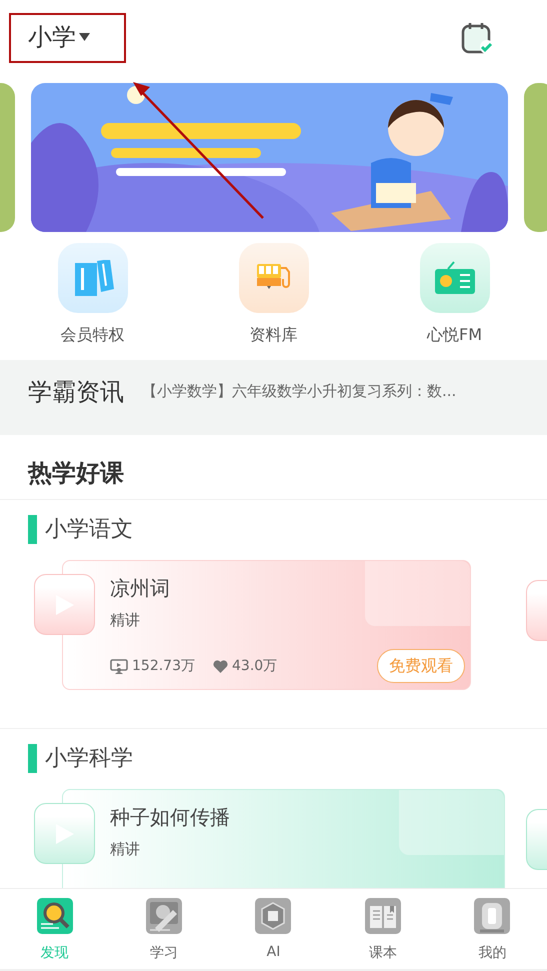  Describe the element at coordinates (163, 666) in the screenshot. I see `view-count: 152.73万` at that location.